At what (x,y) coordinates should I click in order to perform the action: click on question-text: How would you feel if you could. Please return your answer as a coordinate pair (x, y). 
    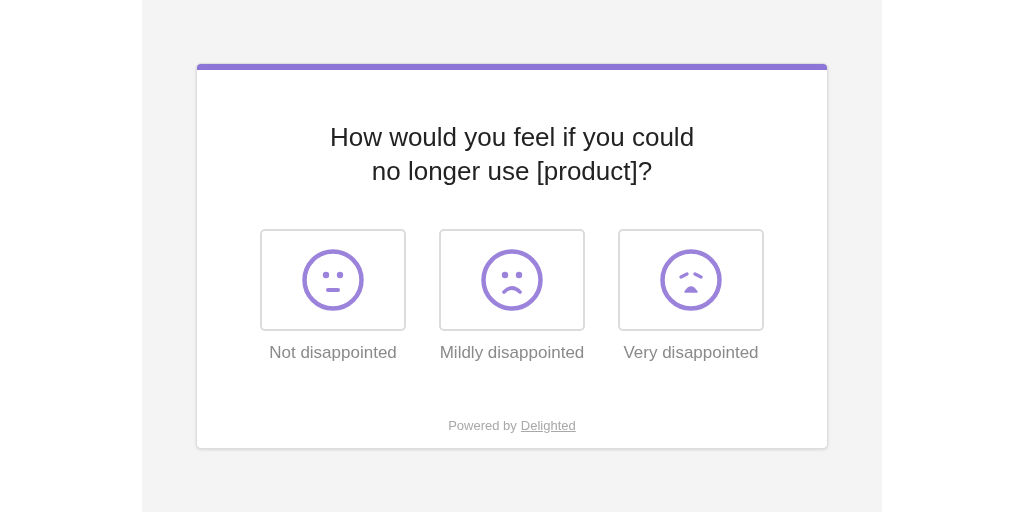
    Looking at the image, I should click on (512, 137).